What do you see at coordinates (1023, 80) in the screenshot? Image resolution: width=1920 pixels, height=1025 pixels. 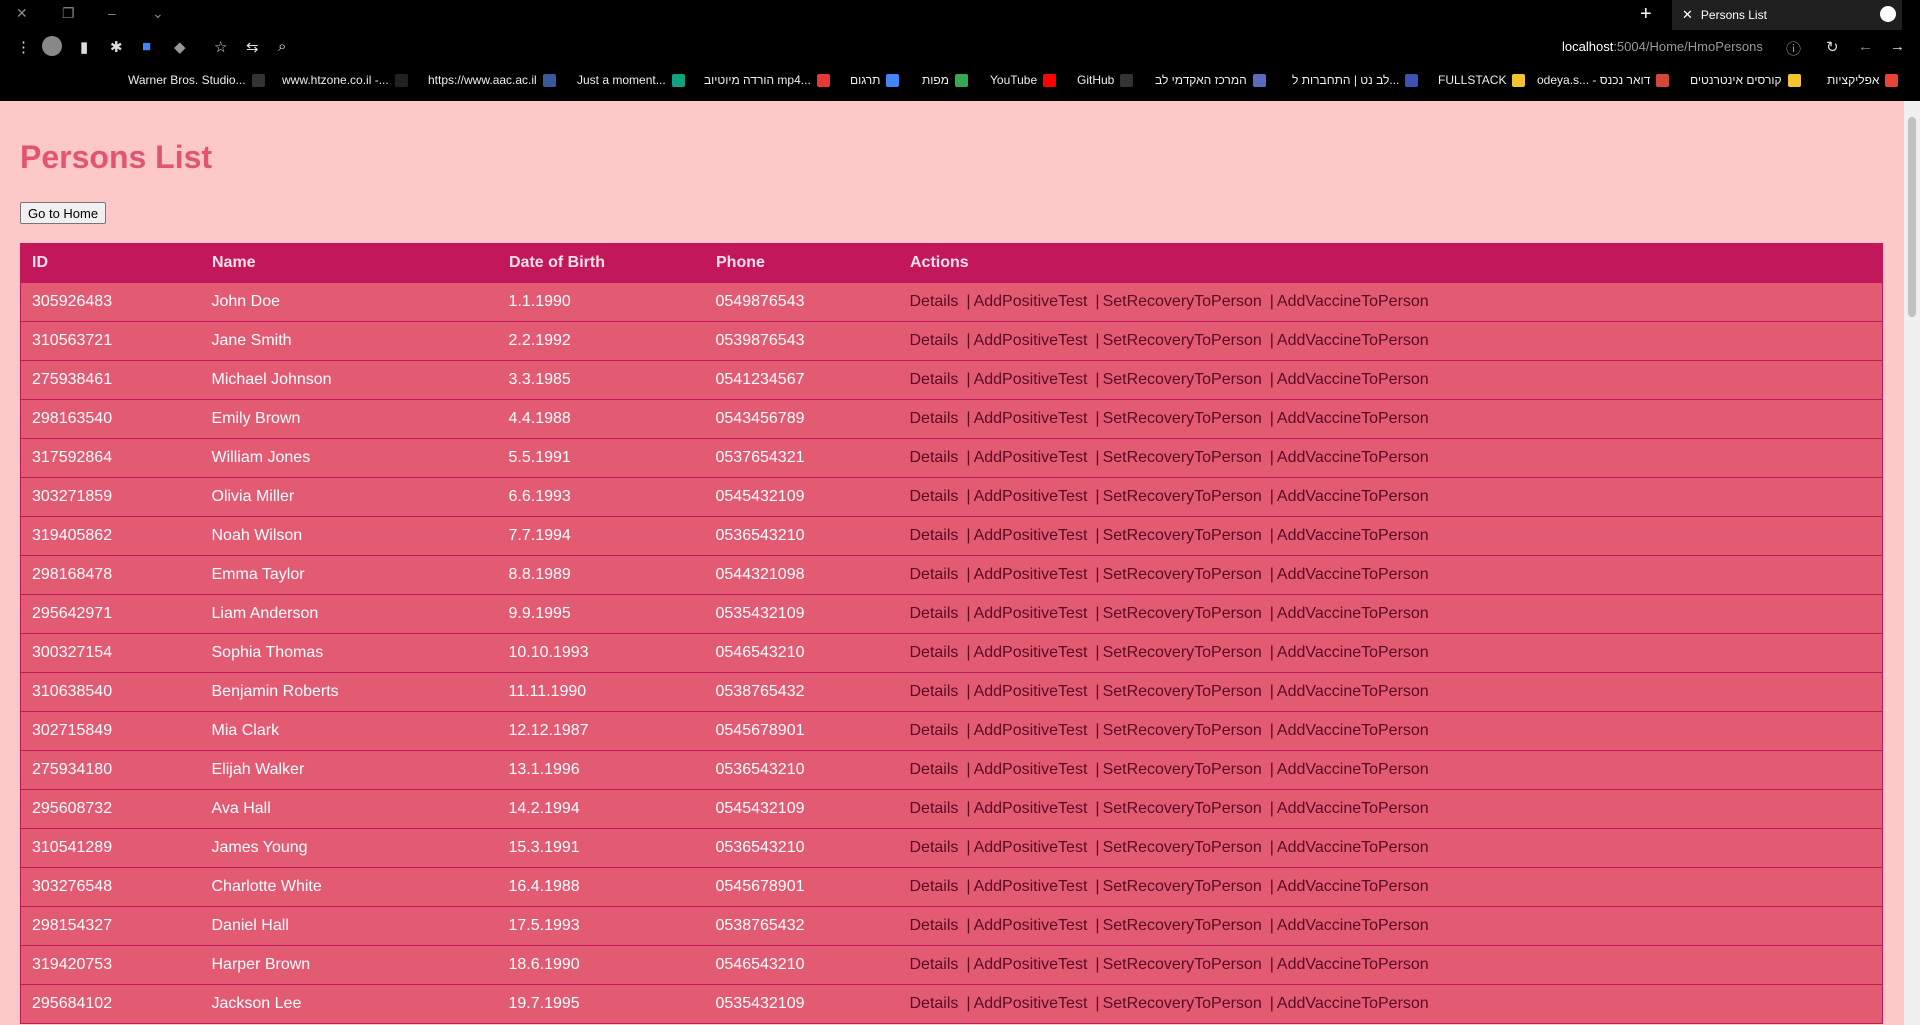 I see `bookmark-item: YouTube` at bounding box center [1023, 80].